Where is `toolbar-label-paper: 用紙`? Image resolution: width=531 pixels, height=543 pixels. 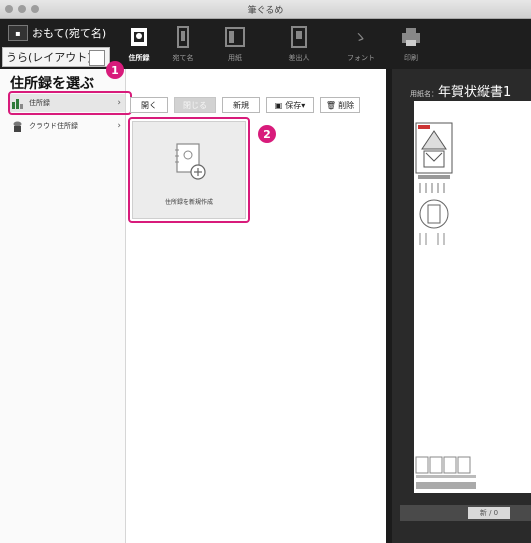
toolbar-label-paper: 用紙 is located at coordinates (235, 58).